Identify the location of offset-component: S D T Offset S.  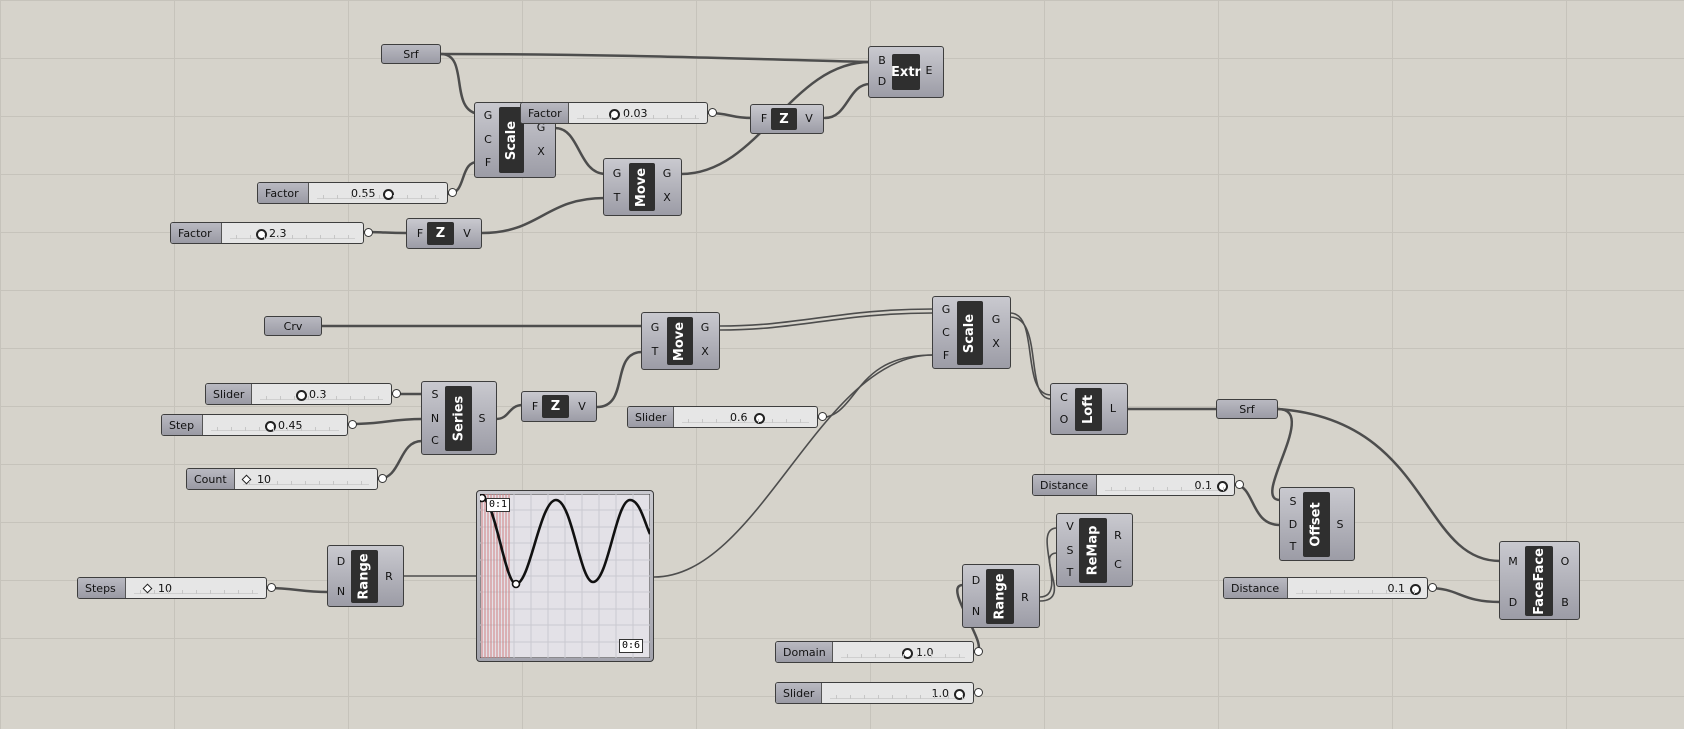
(1317, 524).